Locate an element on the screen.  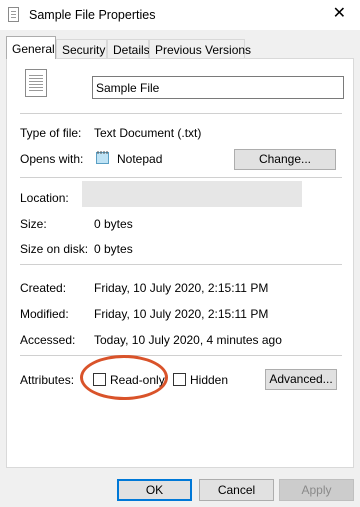
hidden-checkbox is located at coordinates (179, 379).